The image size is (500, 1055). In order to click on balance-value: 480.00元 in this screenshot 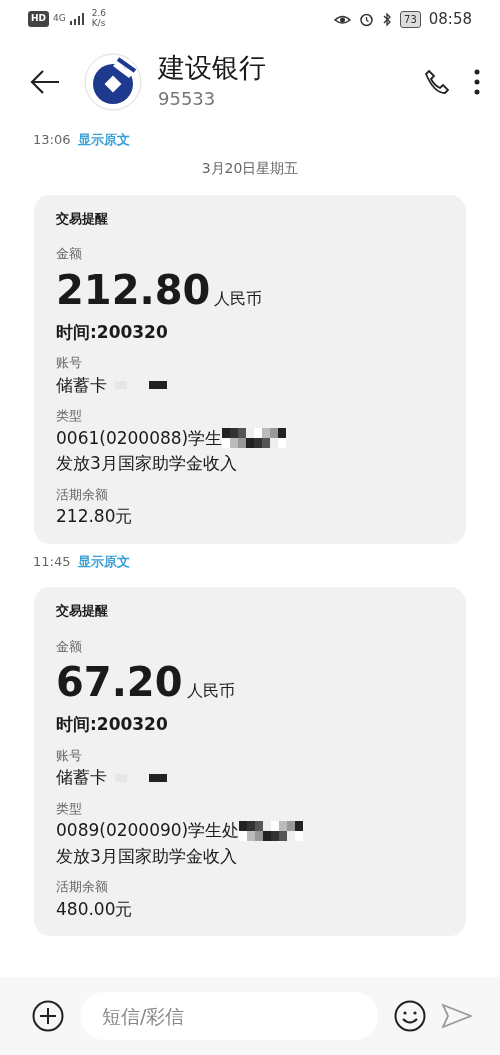, I will do `click(95, 909)`.